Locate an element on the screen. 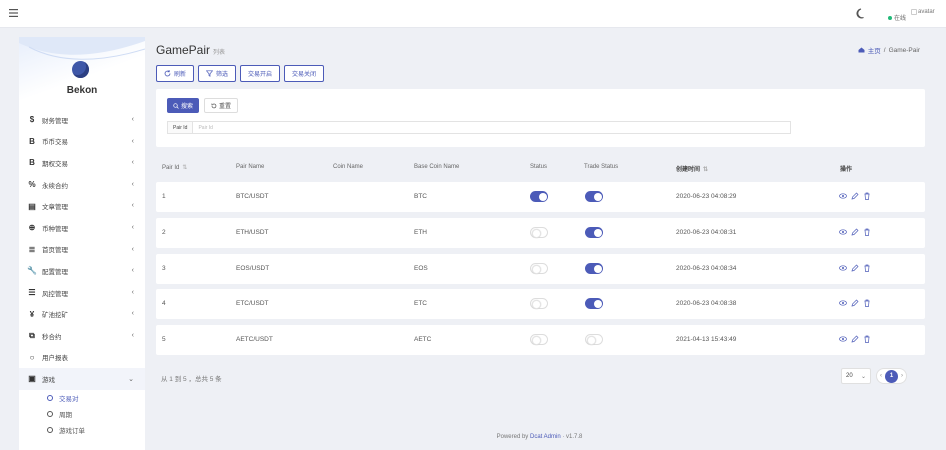 Image resolution: width=946 pixels, height=450 pixels. search-button: 搜索 is located at coordinates (183, 105).